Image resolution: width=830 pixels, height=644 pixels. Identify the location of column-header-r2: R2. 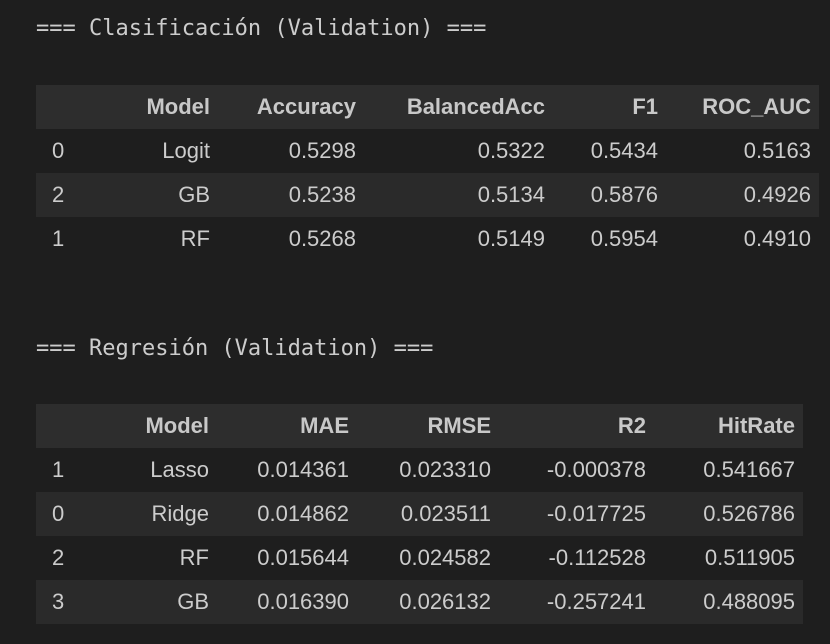
(631, 425).